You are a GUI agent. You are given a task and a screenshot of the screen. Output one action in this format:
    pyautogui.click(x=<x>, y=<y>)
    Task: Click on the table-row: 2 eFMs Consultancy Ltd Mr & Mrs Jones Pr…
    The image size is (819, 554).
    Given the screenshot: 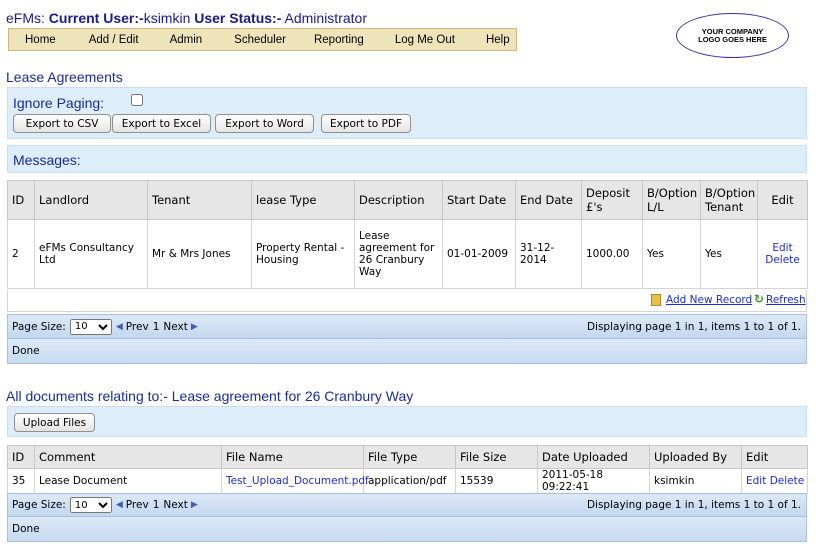 What is the action you would take?
    pyautogui.click(x=407, y=254)
    